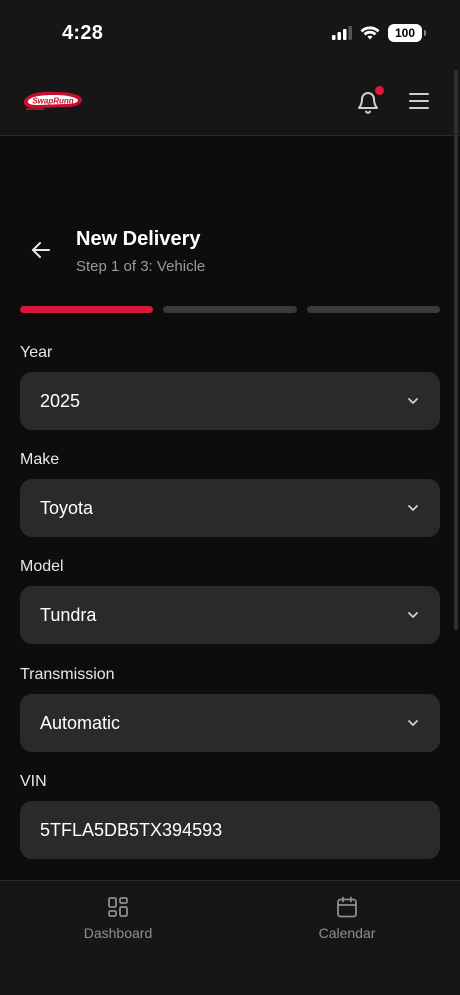  Describe the element at coordinates (230, 508) in the screenshot. I see `make-select: Toyota` at that location.